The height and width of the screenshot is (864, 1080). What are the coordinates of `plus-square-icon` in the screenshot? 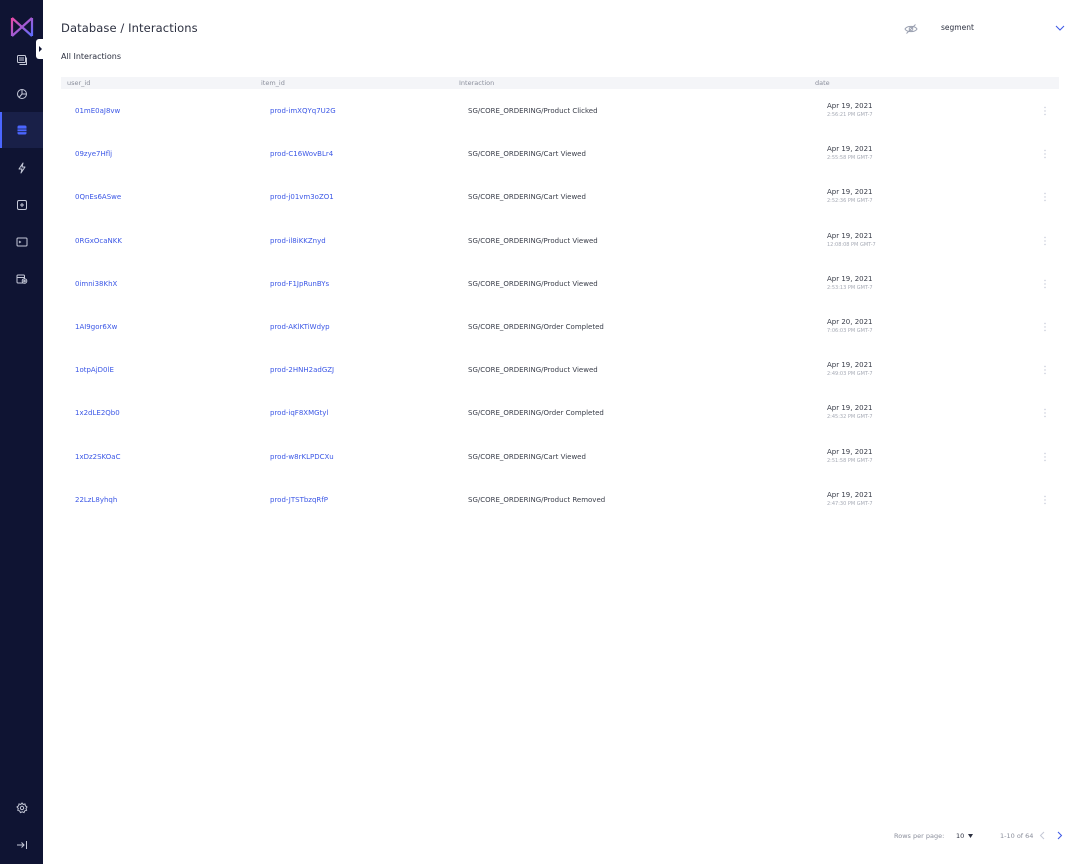 It's located at (21, 205).